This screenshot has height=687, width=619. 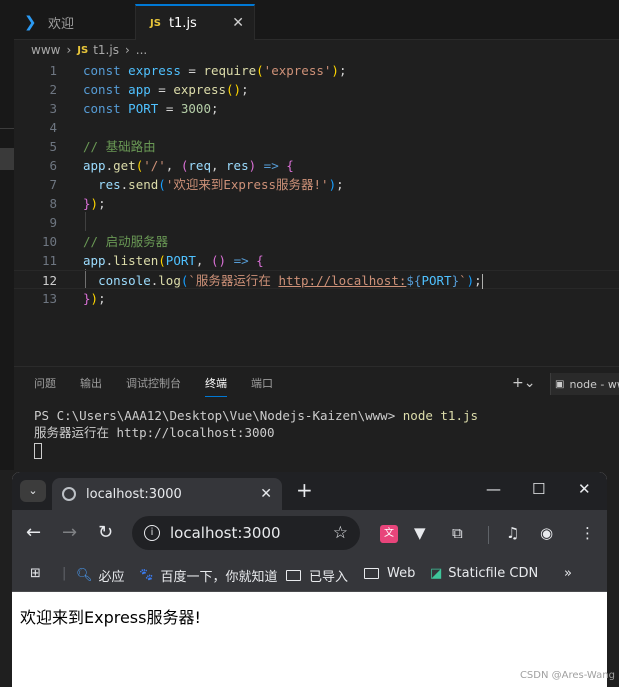 What do you see at coordinates (587, 533) in the screenshot?
I see `menu-icon: ⋮` at bounding box center [587, 533].